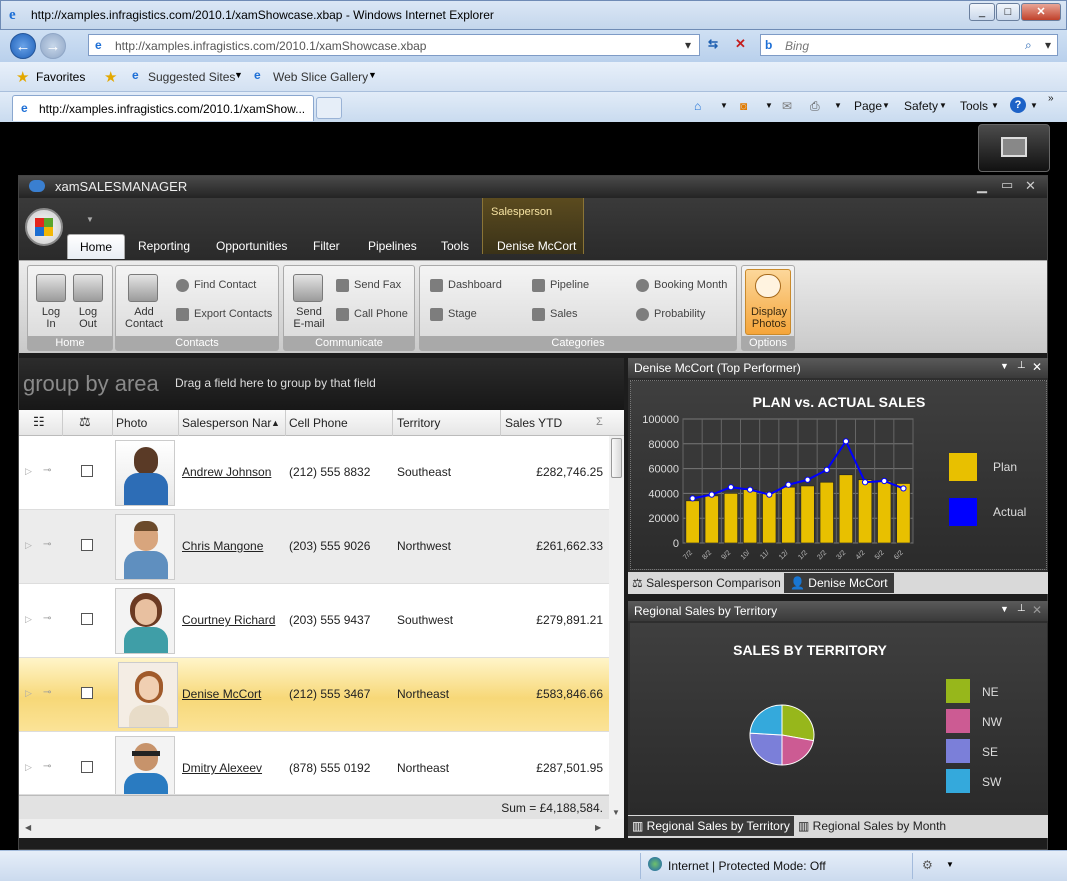 Image resolution: width=1067 pixels, height=881 pixels. What do you see at coordinates (238, 75) in the screenshot?
I see `suggested-sites-dropdown-icon: ▼` at bounding box center [238, 75].